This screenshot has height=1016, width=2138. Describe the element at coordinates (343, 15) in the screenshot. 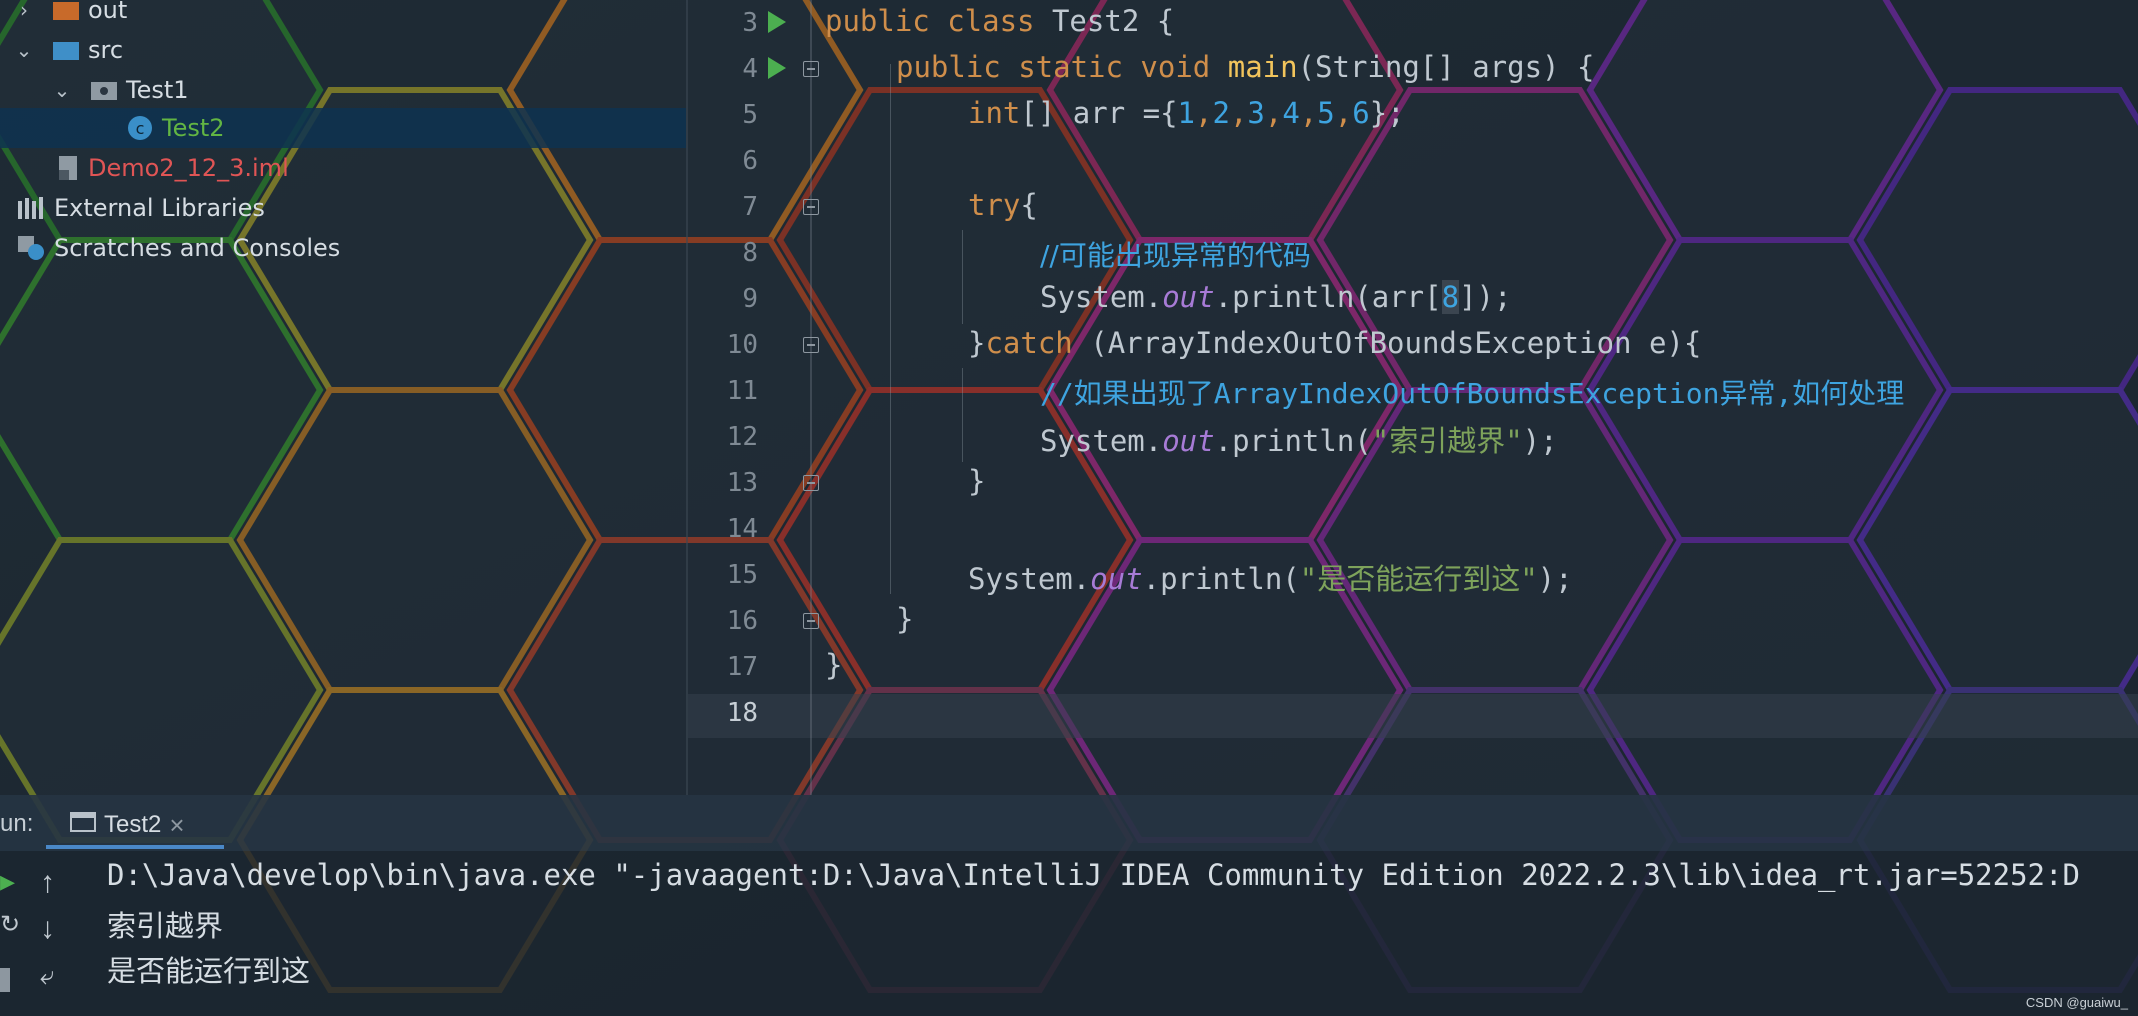

I see `tree-item-out: › out` at that location.